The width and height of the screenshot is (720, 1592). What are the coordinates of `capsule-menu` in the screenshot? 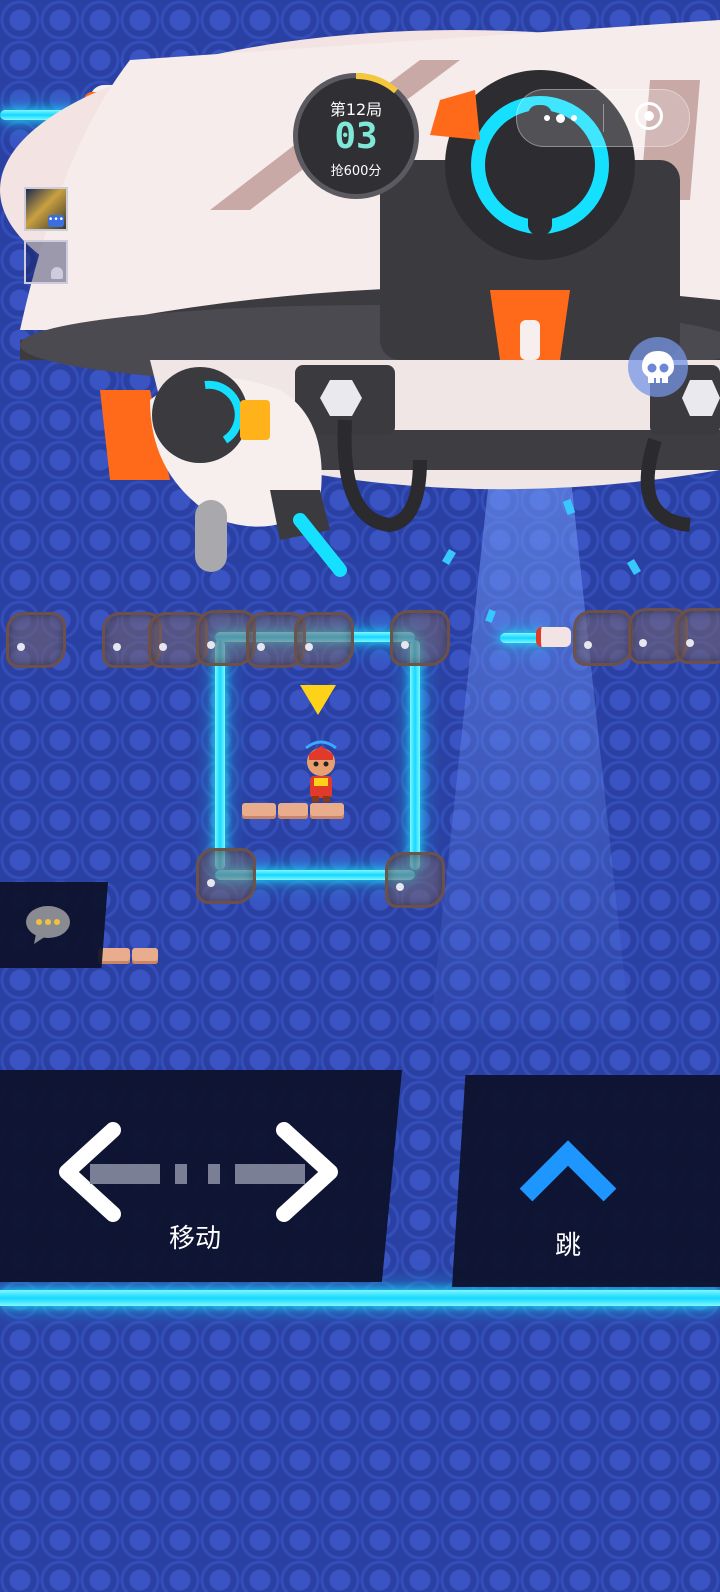 It's located at (603, 118).